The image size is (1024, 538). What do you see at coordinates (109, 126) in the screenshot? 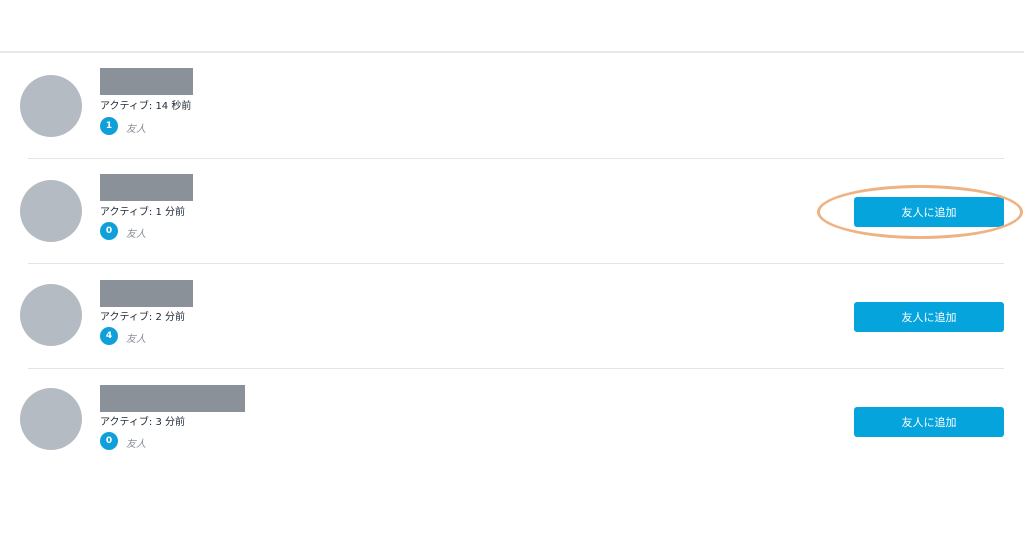
I see `friend-count-badge: 1` at bounding box center [109, 126].